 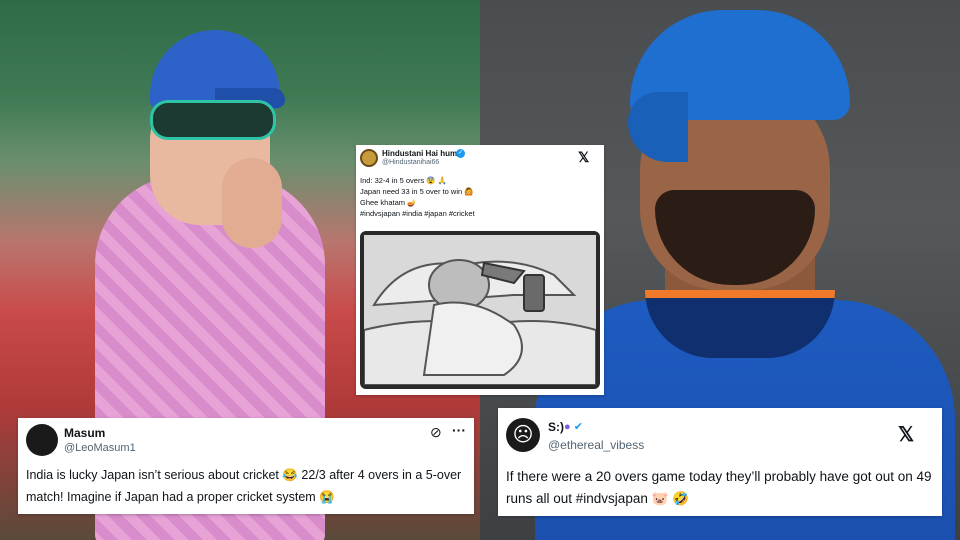 What do you see at coordinates (596, 445) in the screenshot?
I see `tweet-author-handle: @ethereal_vibess` at bounding box center [596, 445].